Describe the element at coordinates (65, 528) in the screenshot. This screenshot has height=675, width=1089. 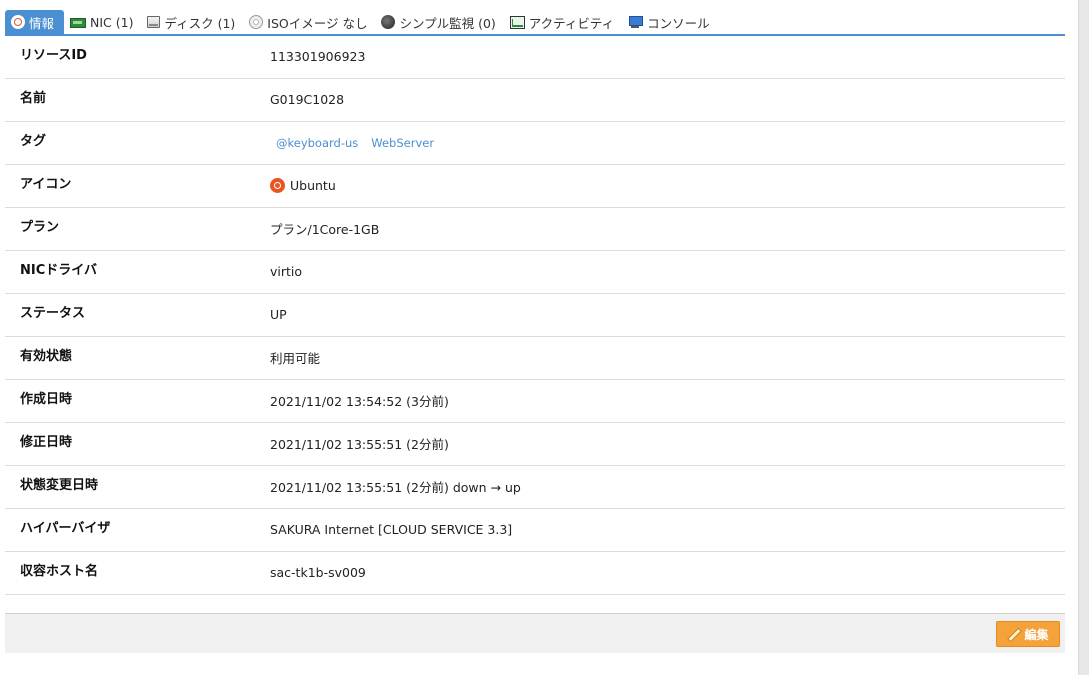
I see `row-label: ハイパーバイザ` at that location.